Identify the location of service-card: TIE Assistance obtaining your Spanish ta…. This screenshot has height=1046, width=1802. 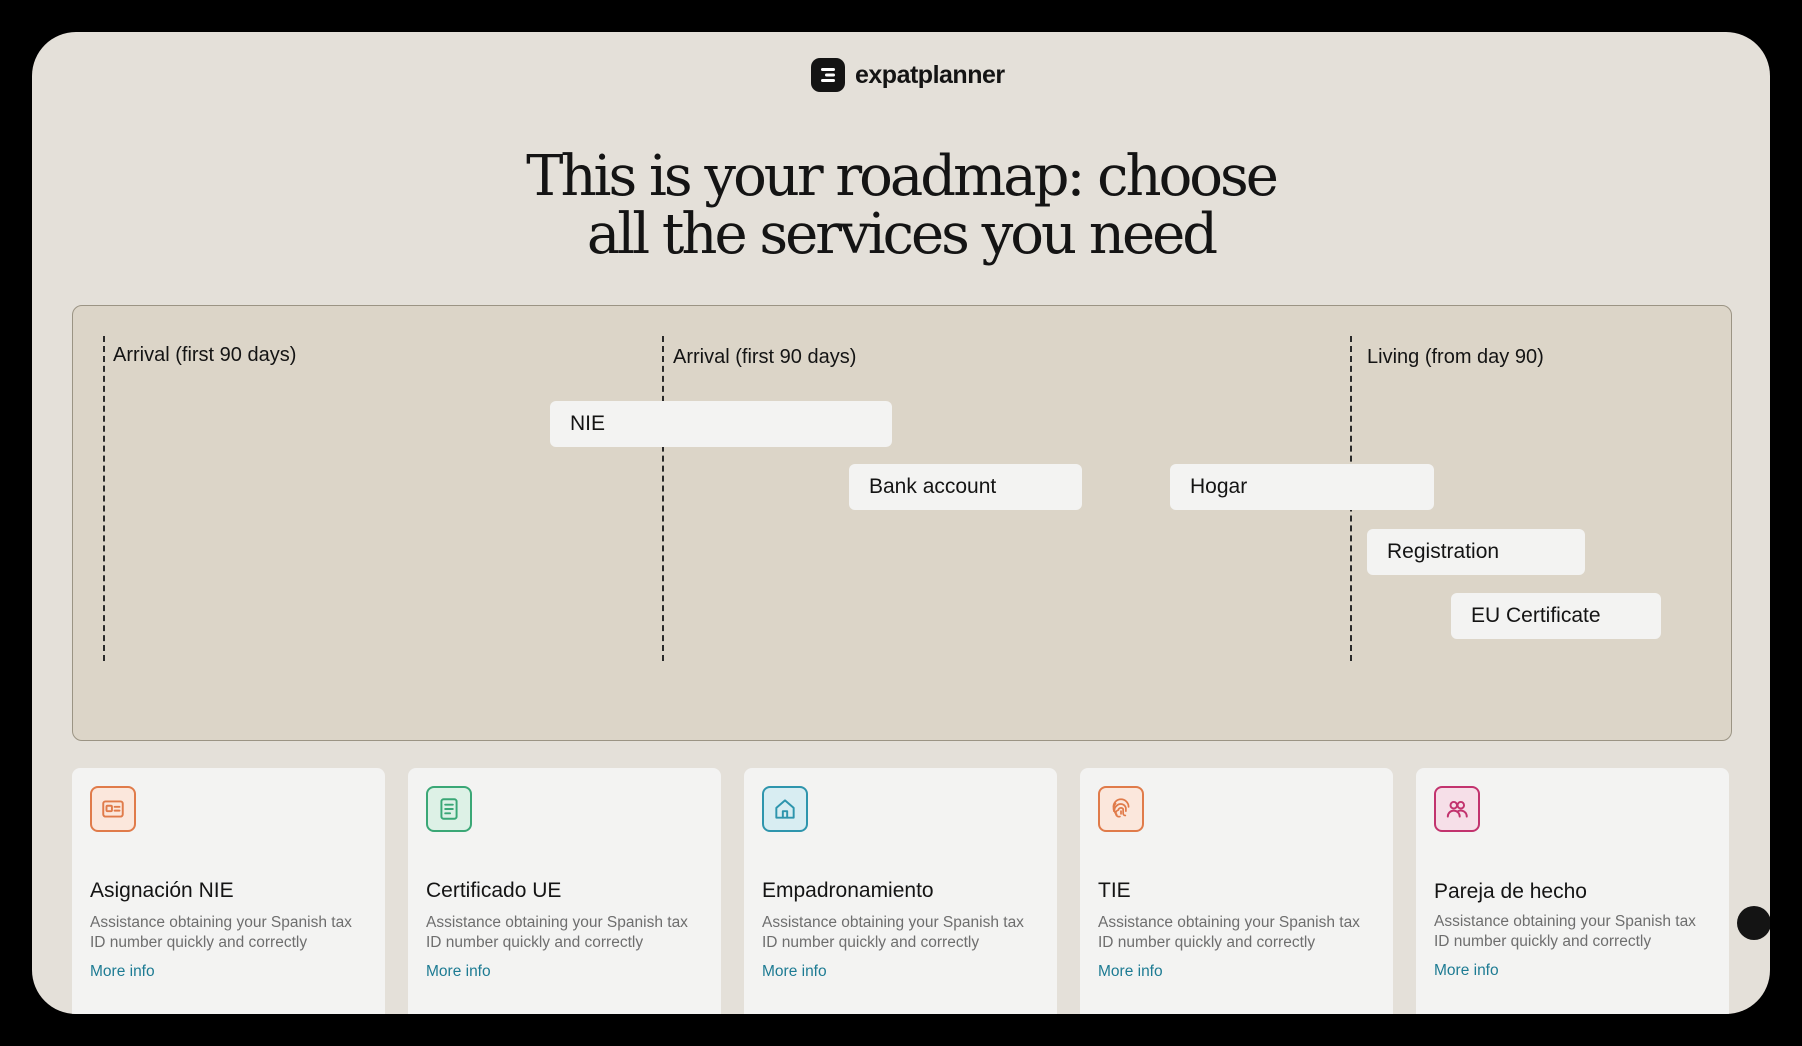
(1236, 891).